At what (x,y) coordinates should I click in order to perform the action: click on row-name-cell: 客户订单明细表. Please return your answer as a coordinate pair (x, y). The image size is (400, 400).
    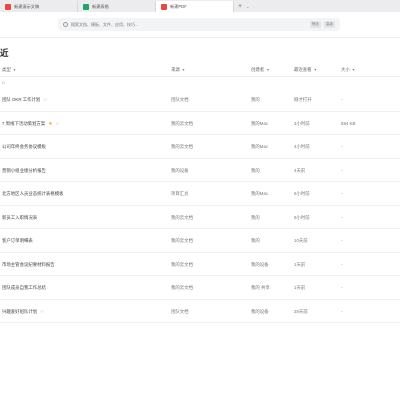
    Looking at the image, I should click on (17, 241).